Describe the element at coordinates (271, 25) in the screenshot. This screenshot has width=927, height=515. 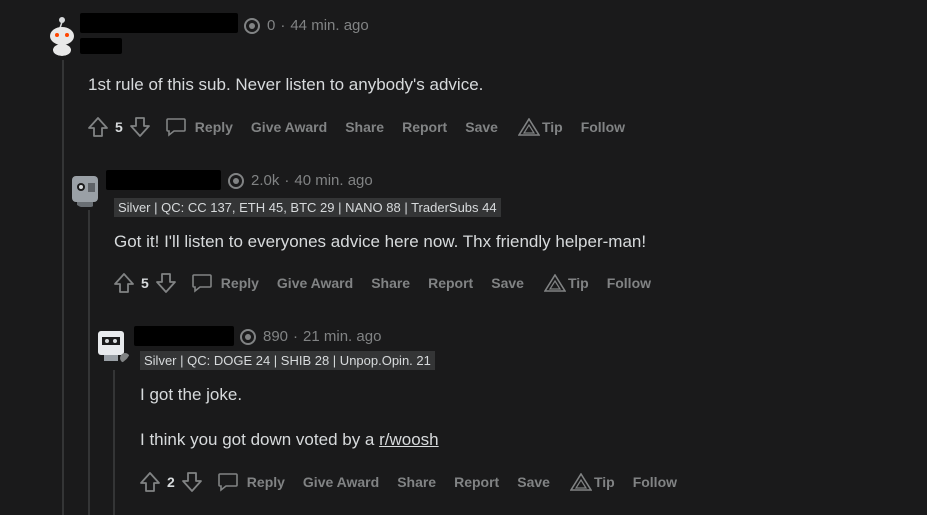
I see `points: 0` at that location.